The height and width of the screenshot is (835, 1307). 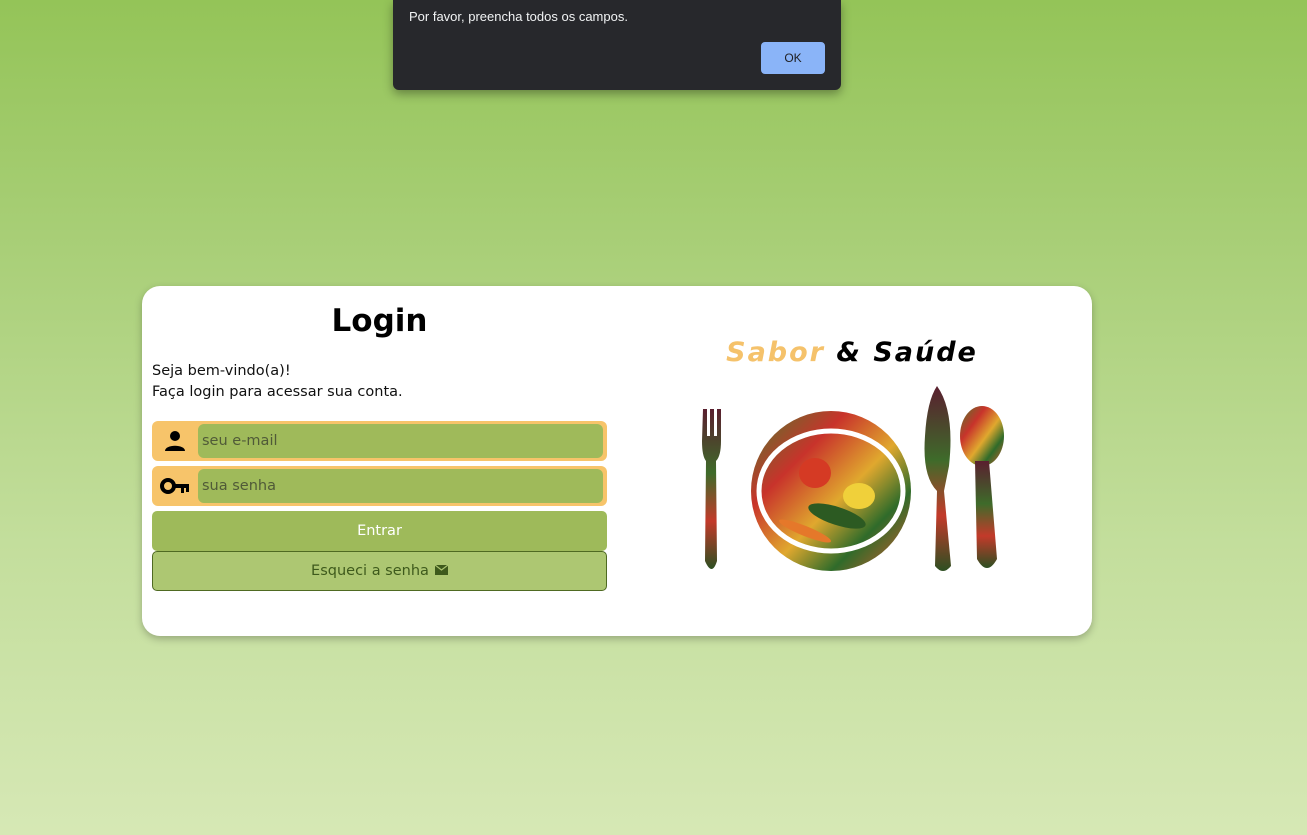 I want to click on alert-dialog: Por favor, preencha todos os campos. OK, so click(x=617, y=45).